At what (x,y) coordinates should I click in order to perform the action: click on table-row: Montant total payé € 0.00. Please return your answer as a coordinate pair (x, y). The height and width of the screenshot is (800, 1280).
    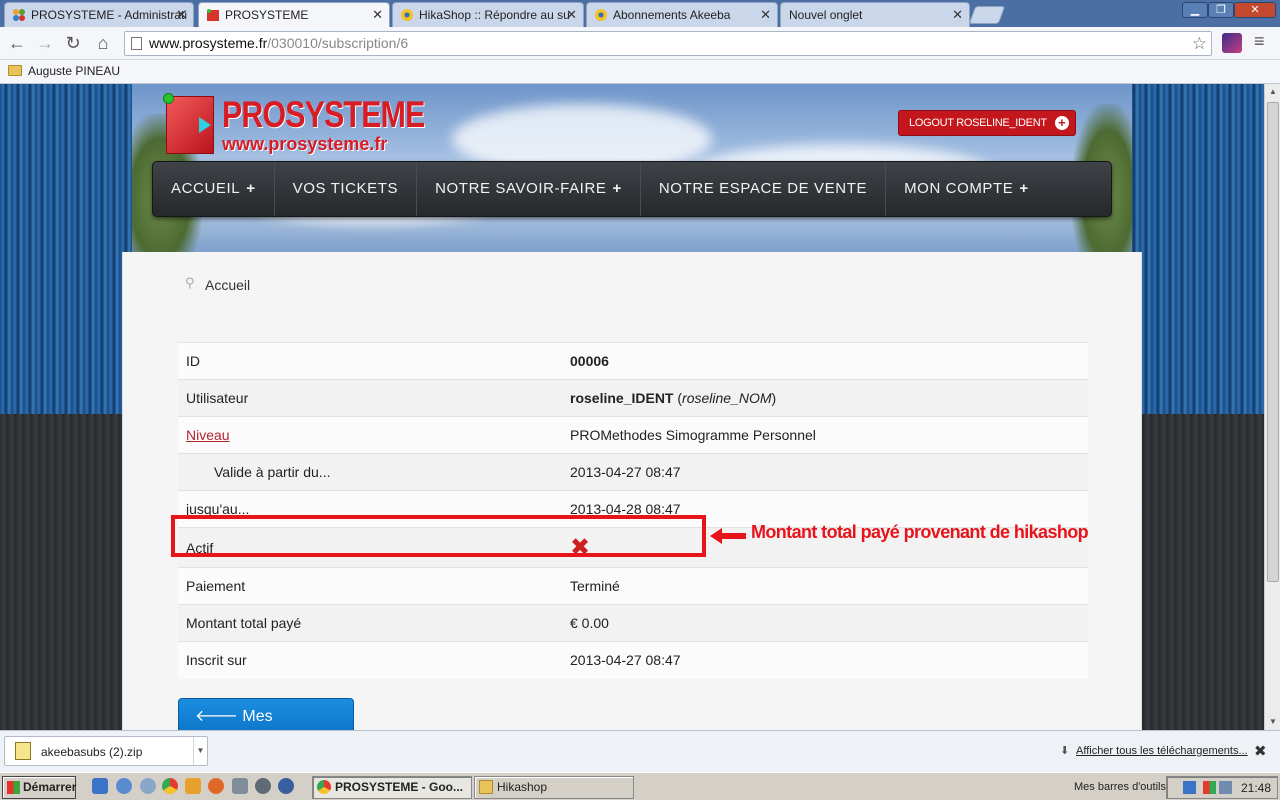
    Looking at the image, I should click on (633, 623).